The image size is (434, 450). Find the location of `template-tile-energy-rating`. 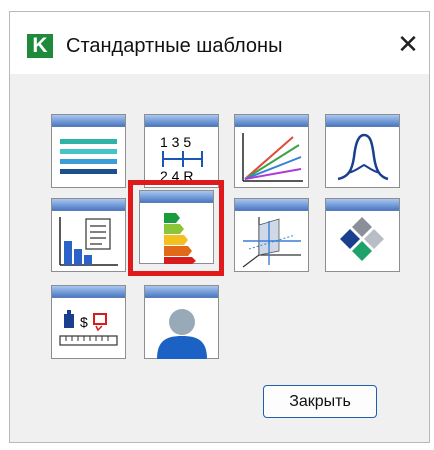

template-tile-energy-rating is located at coordinates (176, 227).